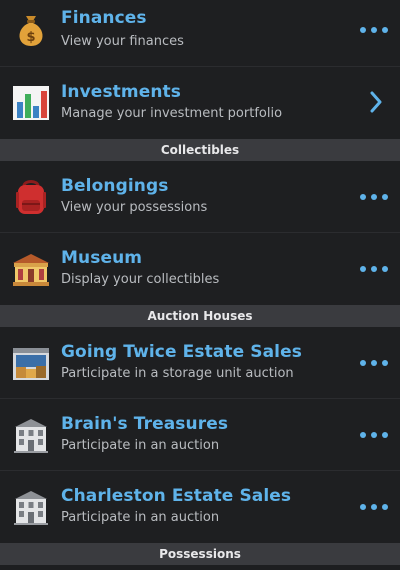 The image size is (400, 570). Describe the element at coordinates (145, 424) in the screenshot. I see `item-title: Brain's Treasures` at that location.